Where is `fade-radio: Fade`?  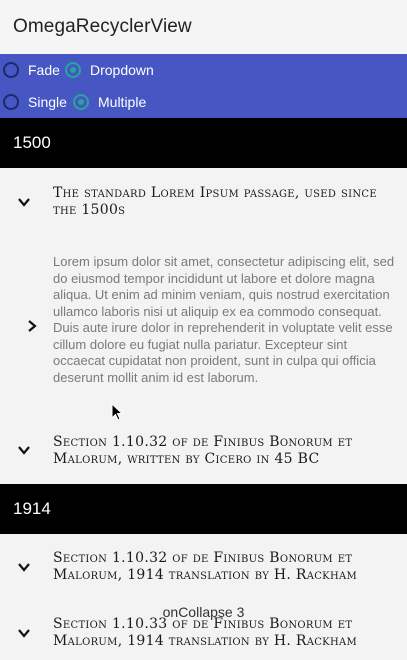
fade-radio: Fade is located at coordinates (31, 70).